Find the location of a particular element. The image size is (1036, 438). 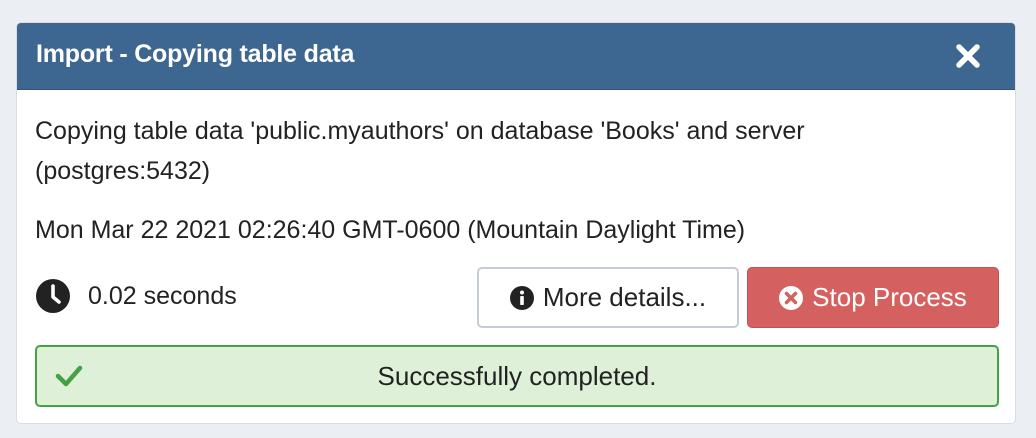

dialog-header: Import - Copying table data is located at coordinates (516, 56).